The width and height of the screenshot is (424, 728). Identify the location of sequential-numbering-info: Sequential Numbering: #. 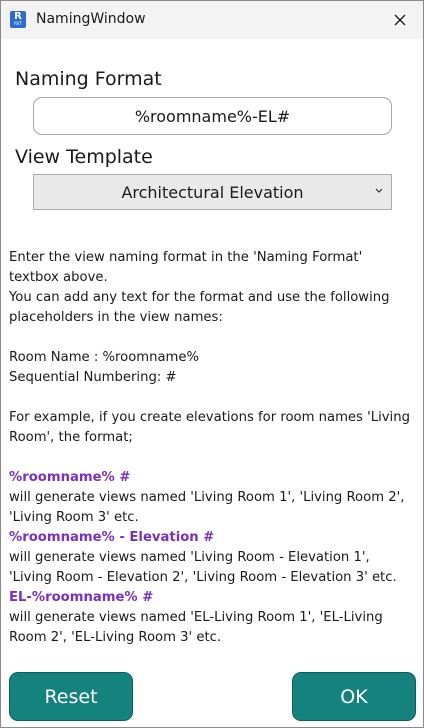
(93, 377).